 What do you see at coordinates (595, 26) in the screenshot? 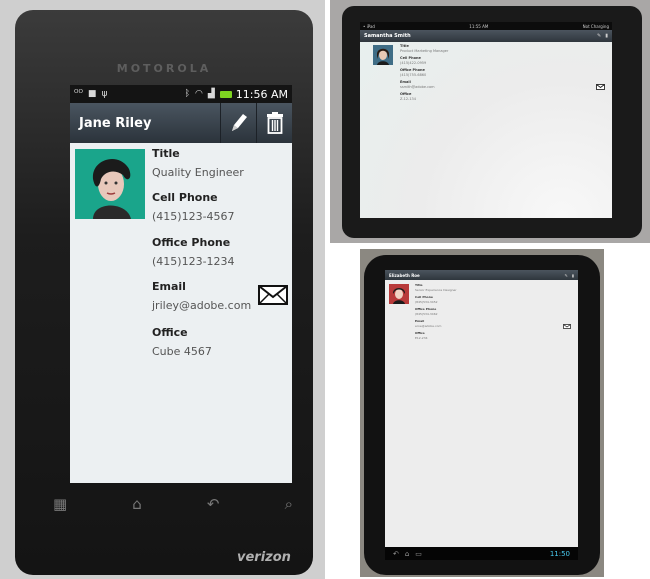
I see `ipad-battery-status: Not Charging` at bounding box center [595, 26].